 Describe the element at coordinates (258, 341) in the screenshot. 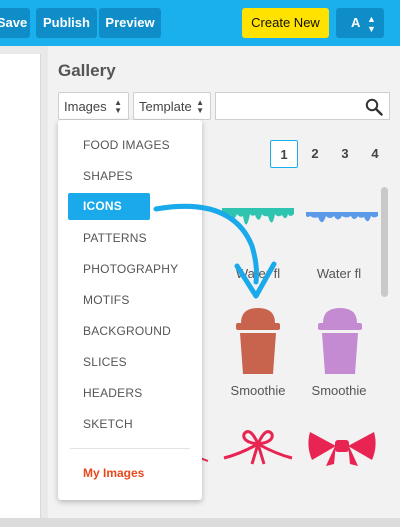

I see `smoothie-red-image` at that location.